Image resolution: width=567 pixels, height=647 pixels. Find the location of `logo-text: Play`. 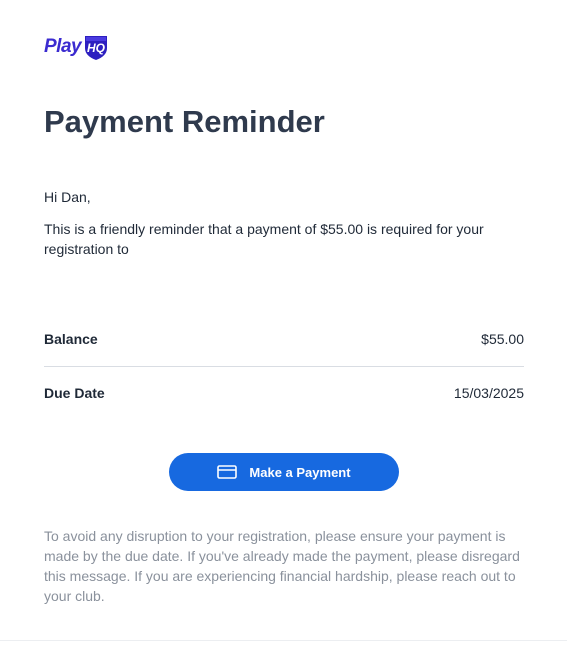

logo-text: Play is located at coordinates (63, 46).